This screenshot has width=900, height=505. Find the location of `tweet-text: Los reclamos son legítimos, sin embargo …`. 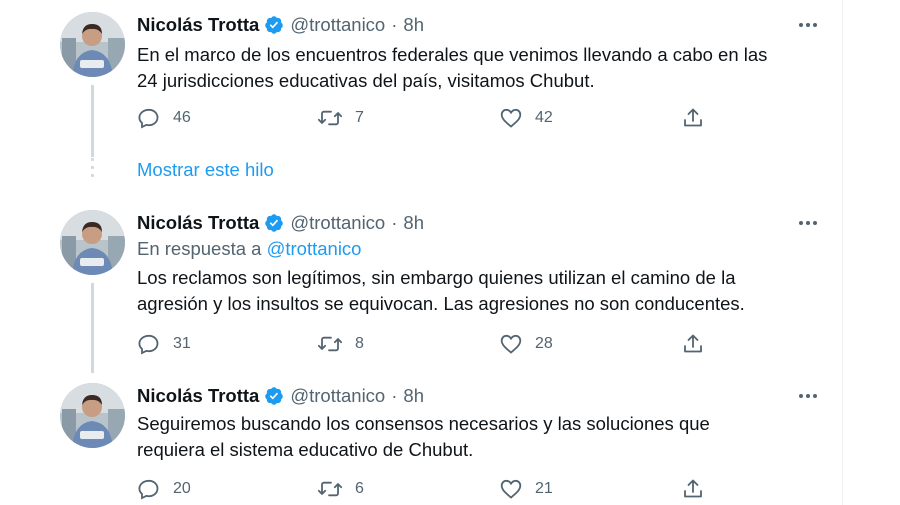

tweet-text: Los reclamos son legítimos, sin embargo … is located at coordinates (441, 290).